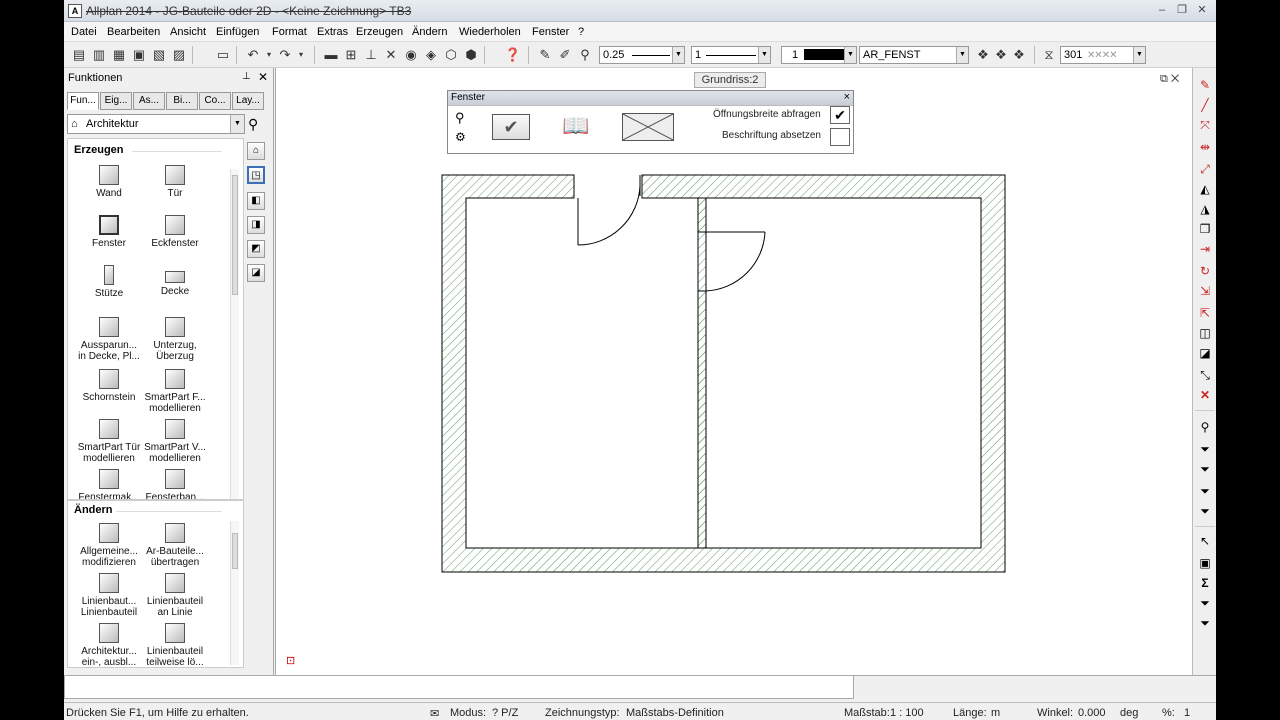 Image resolution: width=1280 pixels, height=720 pixels. I want to click on pattern-select: 301 ✕✕✕✕ ▼, so click(1103, 55).